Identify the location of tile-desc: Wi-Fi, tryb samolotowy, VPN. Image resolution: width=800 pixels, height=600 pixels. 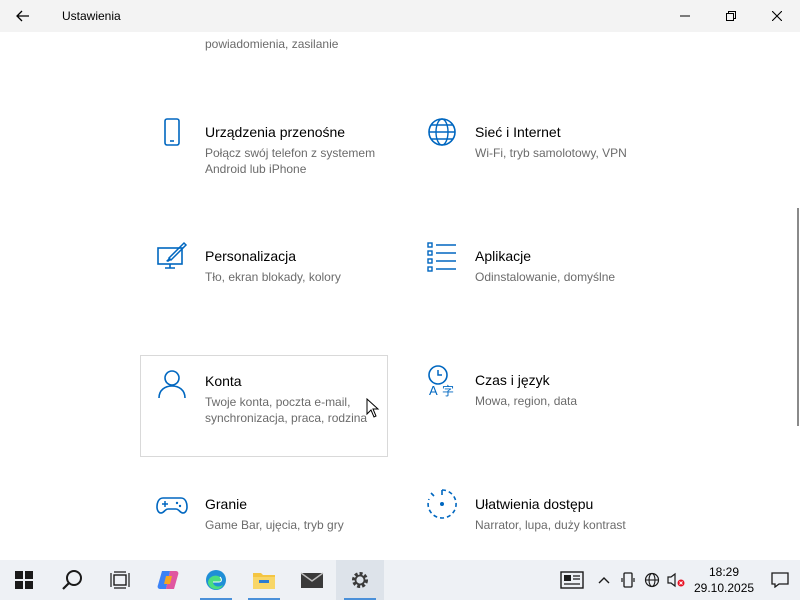
(551, 153).